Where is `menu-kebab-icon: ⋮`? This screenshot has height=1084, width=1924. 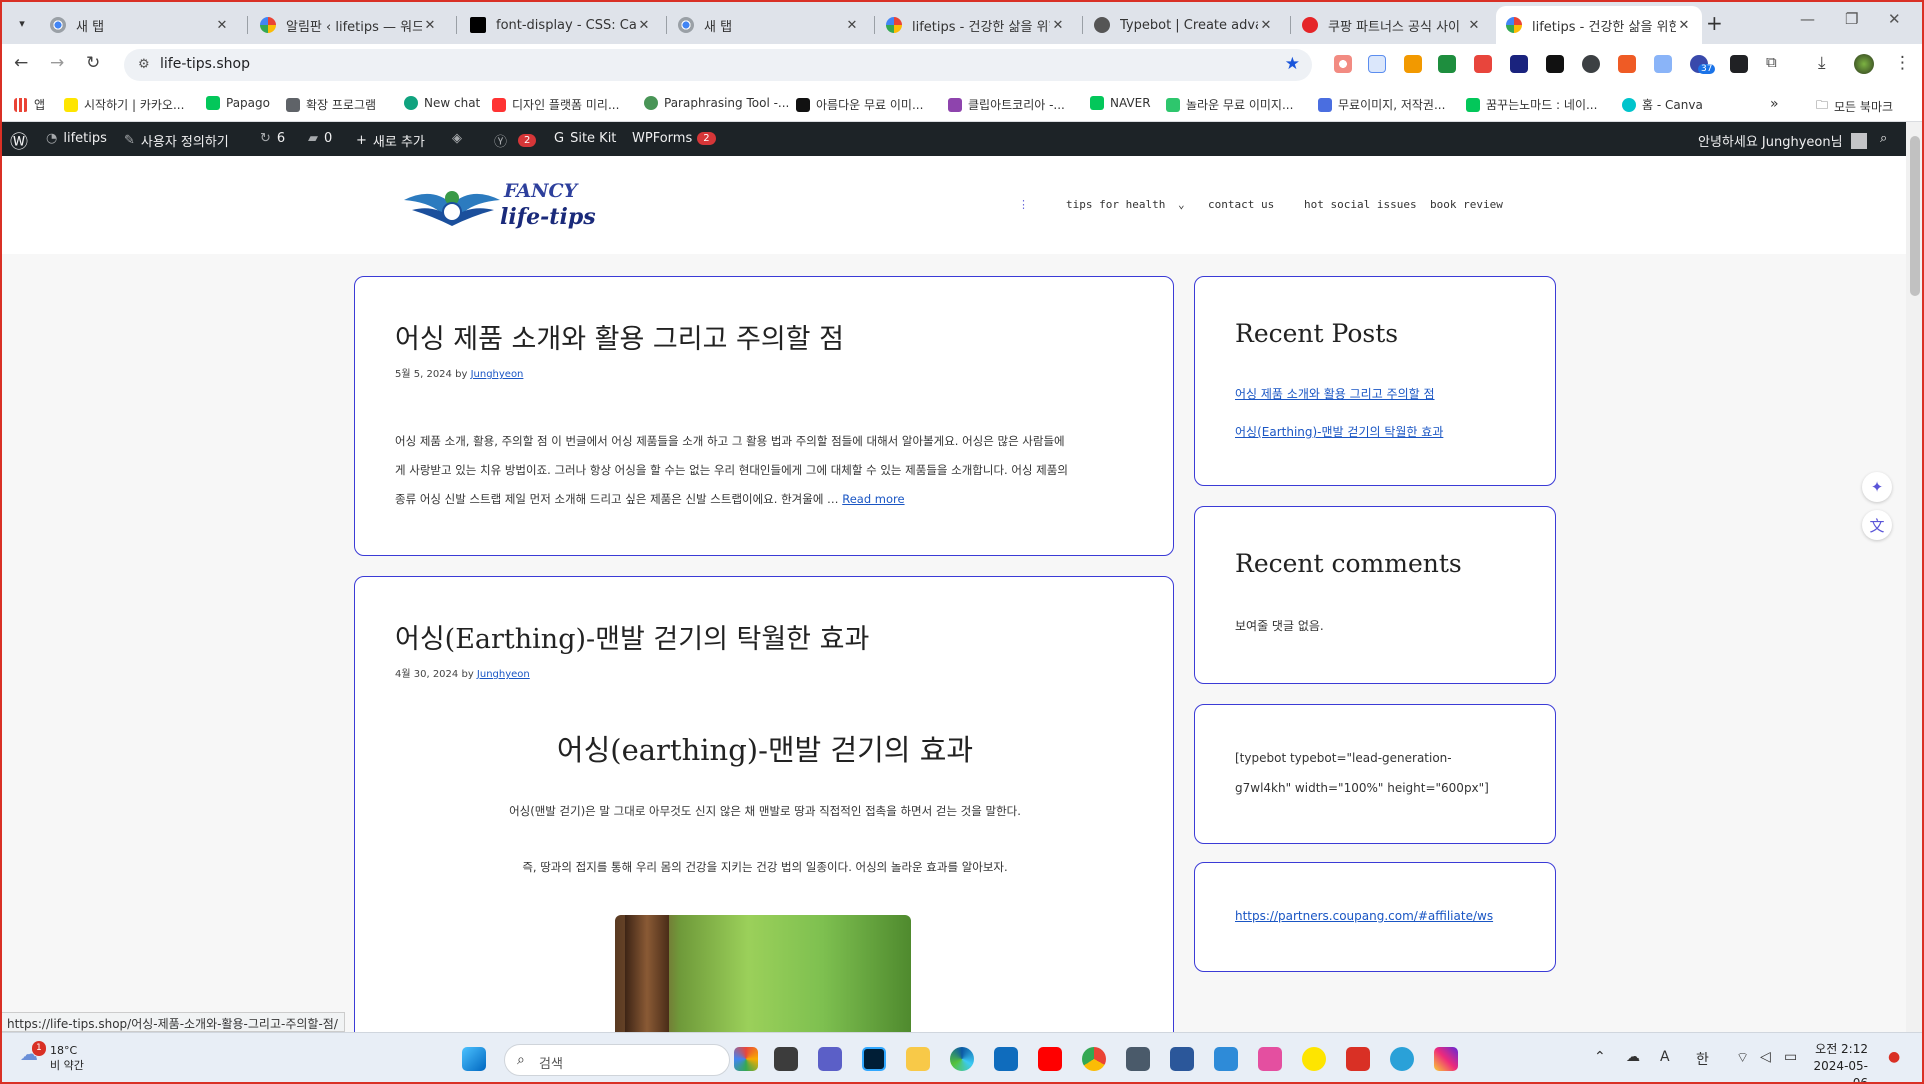
menu-kebab-icon: ⋮ is located at coordinates (1902, 63).